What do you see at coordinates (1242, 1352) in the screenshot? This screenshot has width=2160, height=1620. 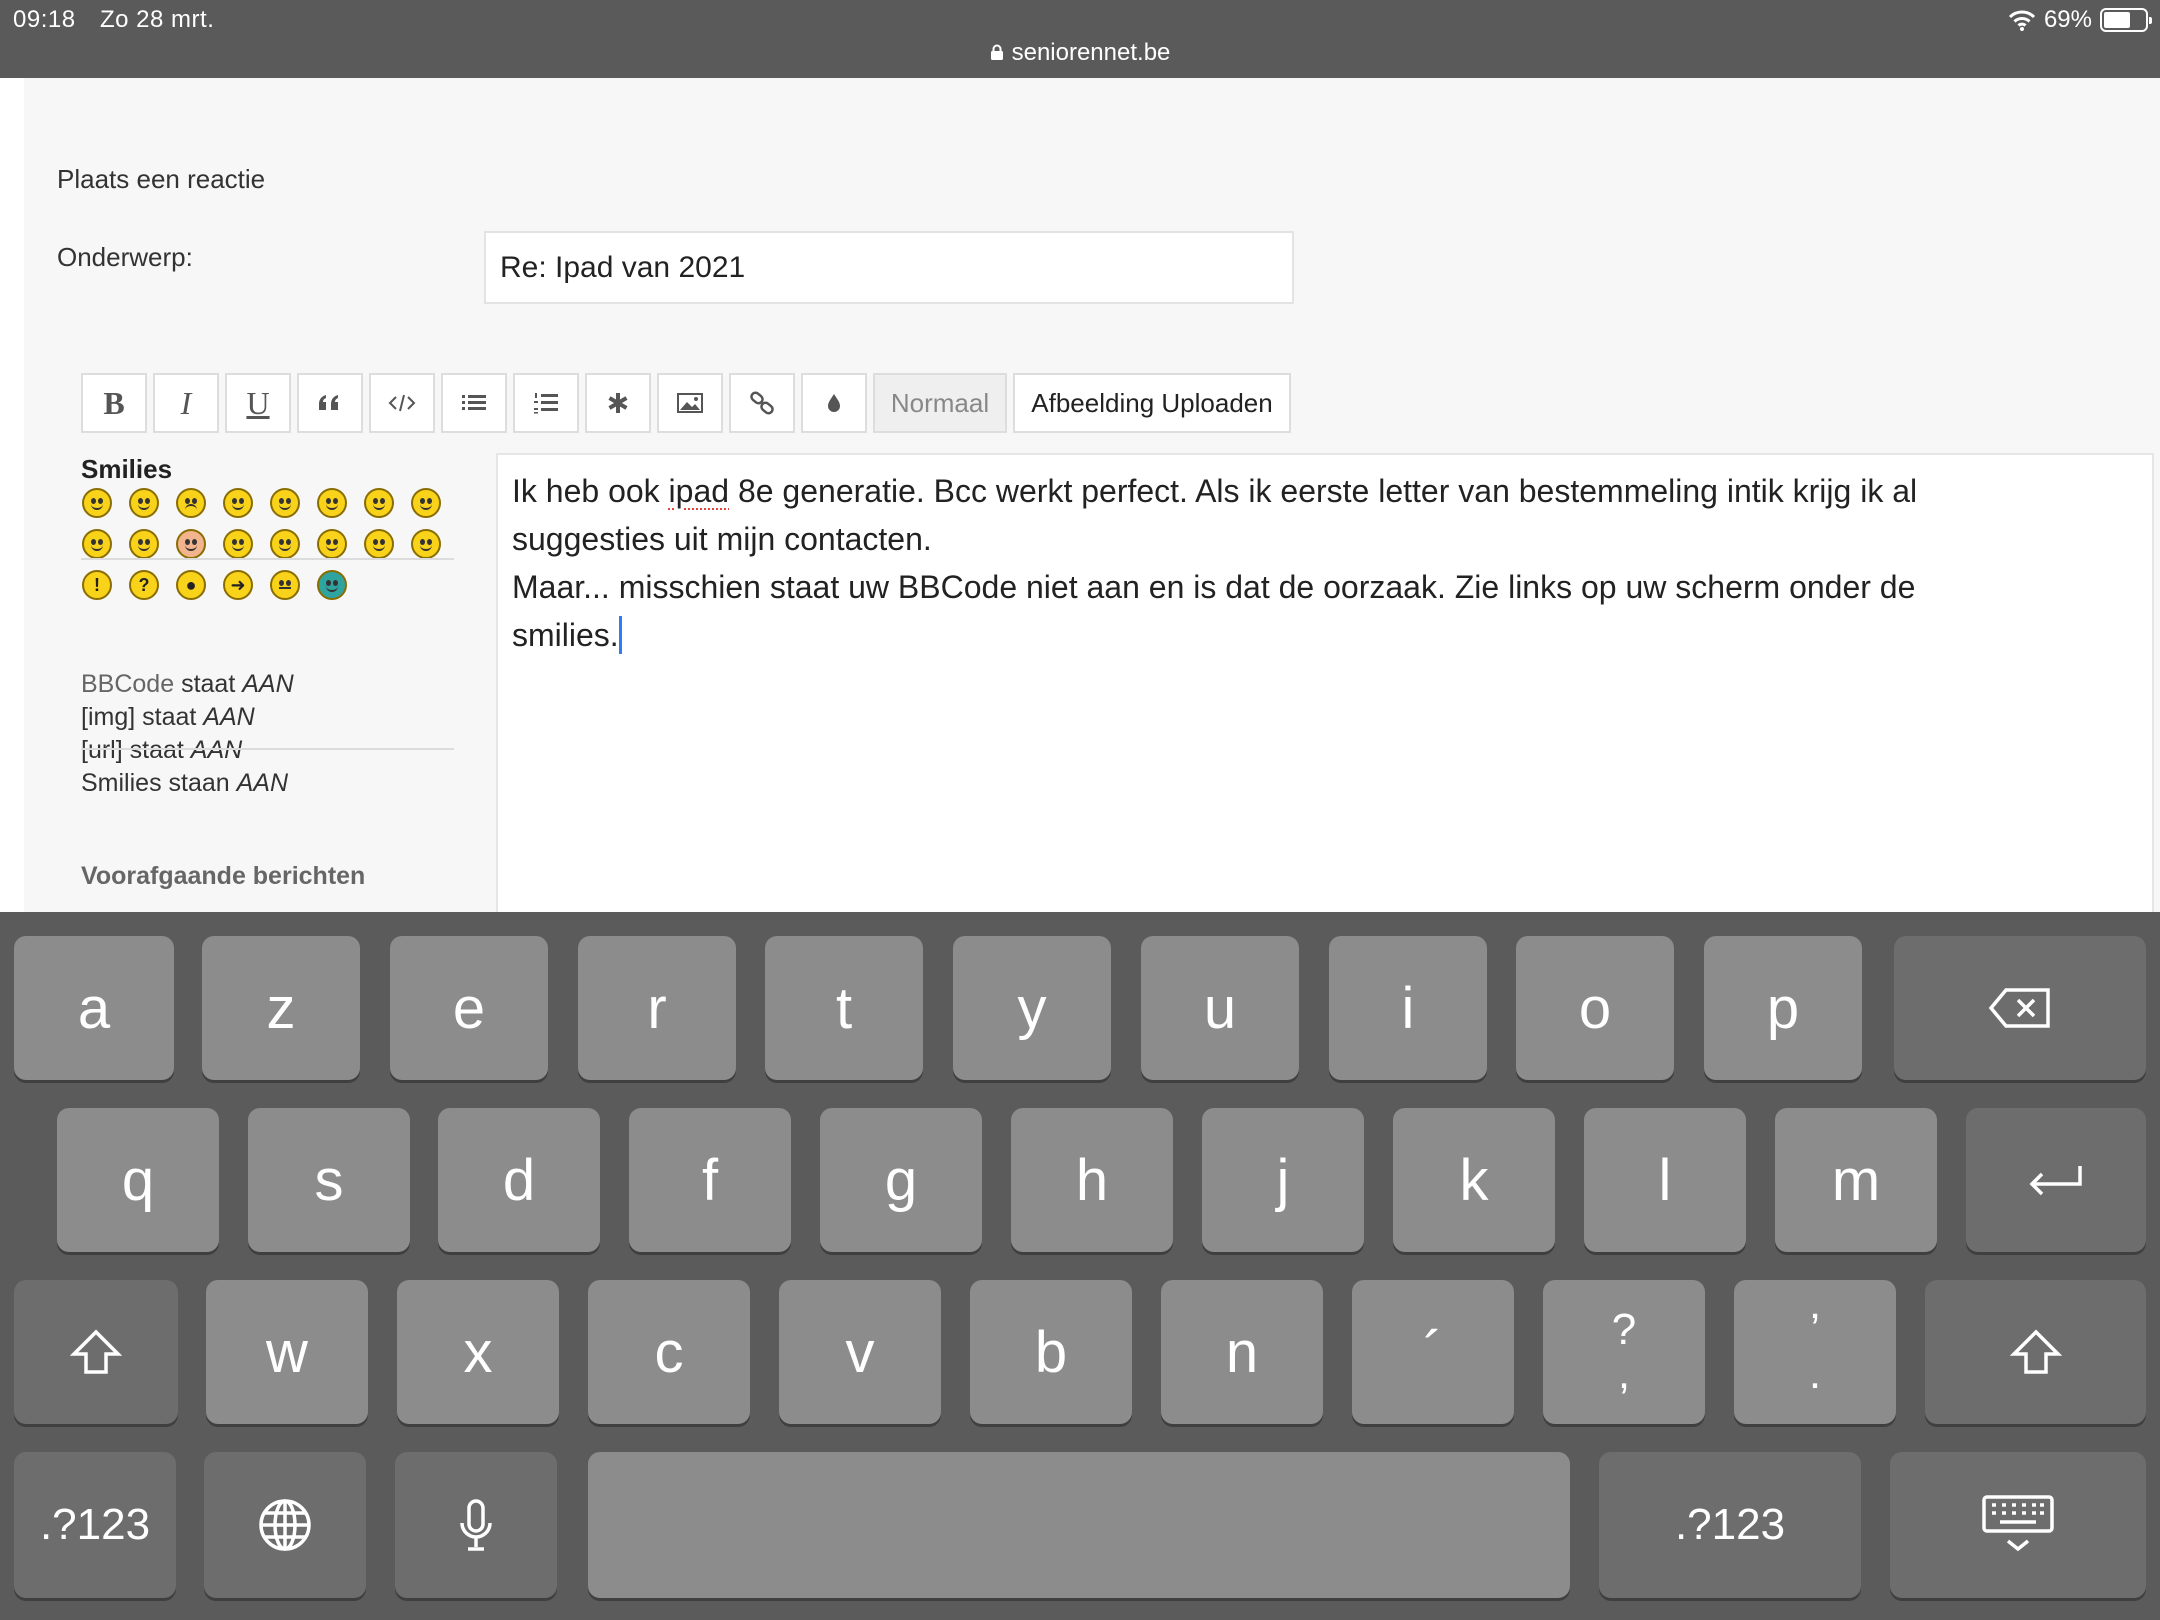 I see `key-n: n` at bounding box center [1242, 1352].